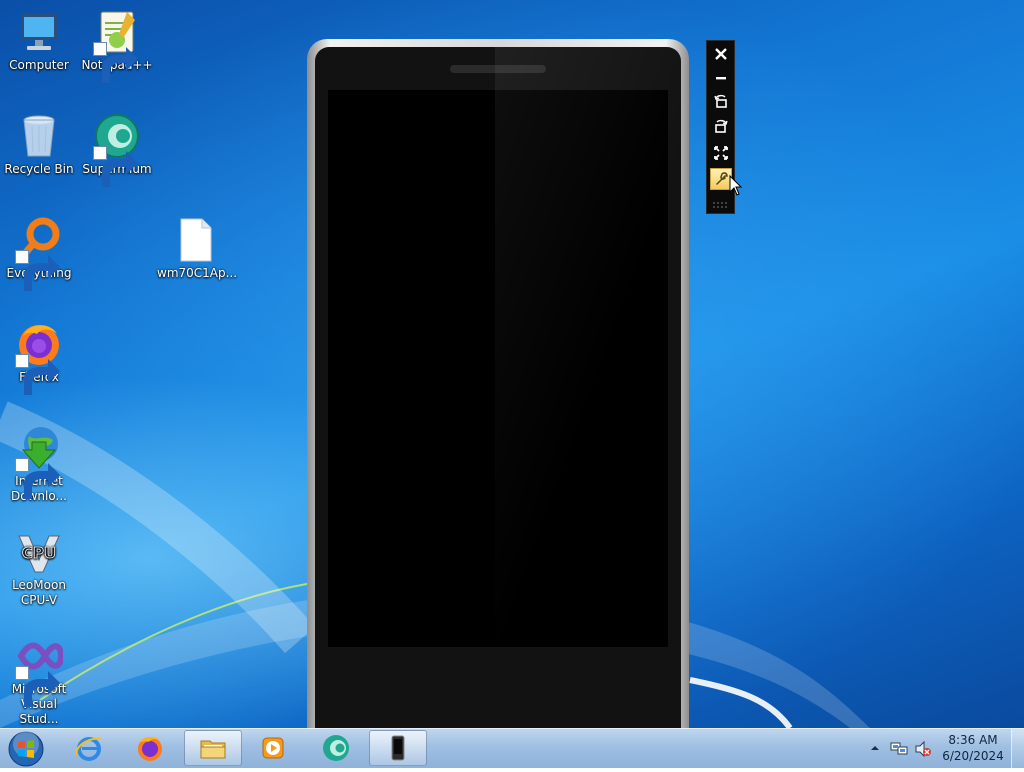  I want to click on phone-hardware-buttons, so click(498, 722).